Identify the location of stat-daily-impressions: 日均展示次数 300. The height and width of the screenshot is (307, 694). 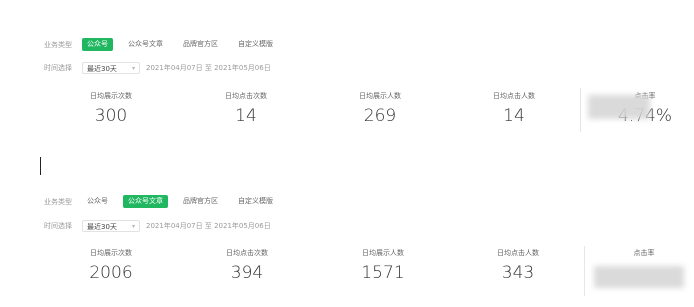
(111, 108).